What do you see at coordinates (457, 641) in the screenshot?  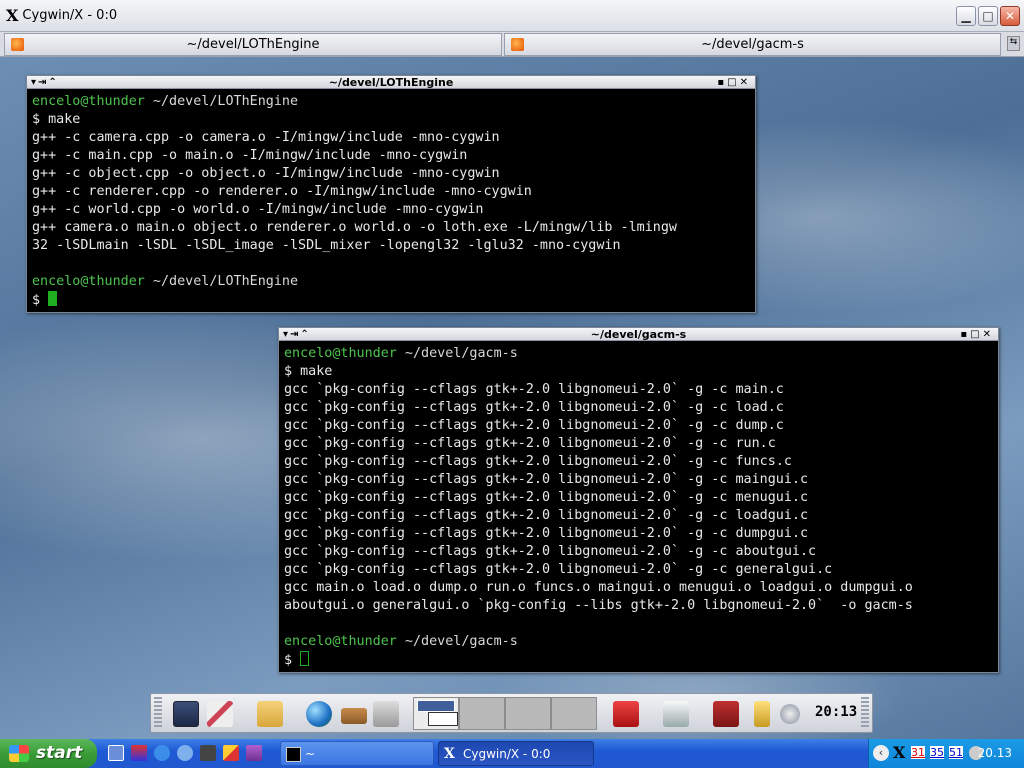 I see `prompt-path: ~/devel/gacm-s` at bounding box center [457, 641].